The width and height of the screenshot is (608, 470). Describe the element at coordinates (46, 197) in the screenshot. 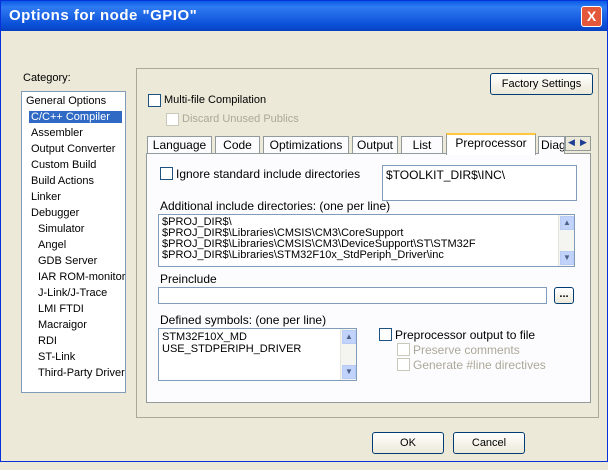

I see `category-item: Linker` at that location.